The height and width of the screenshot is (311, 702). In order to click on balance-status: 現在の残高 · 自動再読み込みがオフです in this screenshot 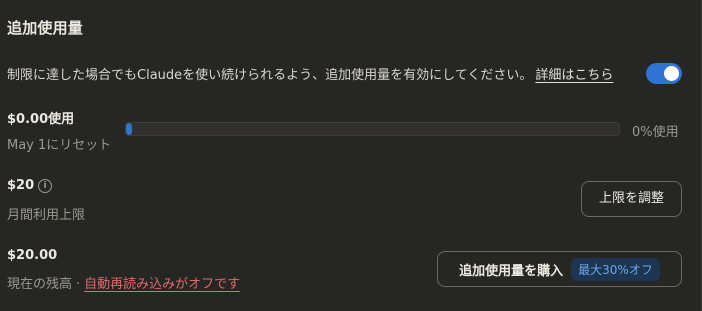, I will do `click(123, 282)`.